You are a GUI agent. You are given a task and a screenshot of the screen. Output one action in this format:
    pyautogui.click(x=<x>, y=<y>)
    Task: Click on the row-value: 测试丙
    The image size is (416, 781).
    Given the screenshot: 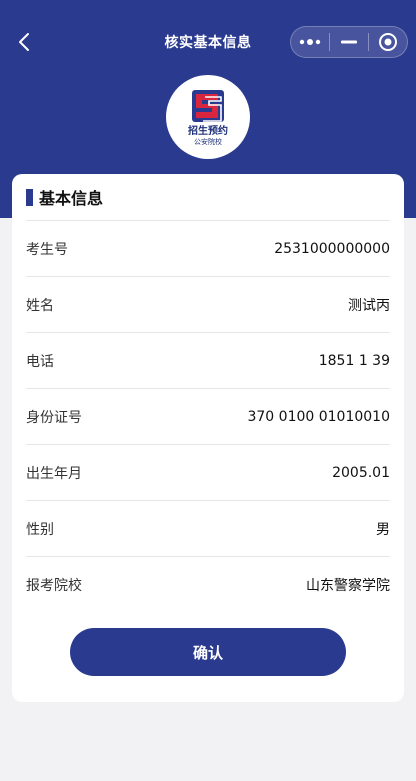 What is the action you would take?
    pyautogui.click(x=369, y=305)
    